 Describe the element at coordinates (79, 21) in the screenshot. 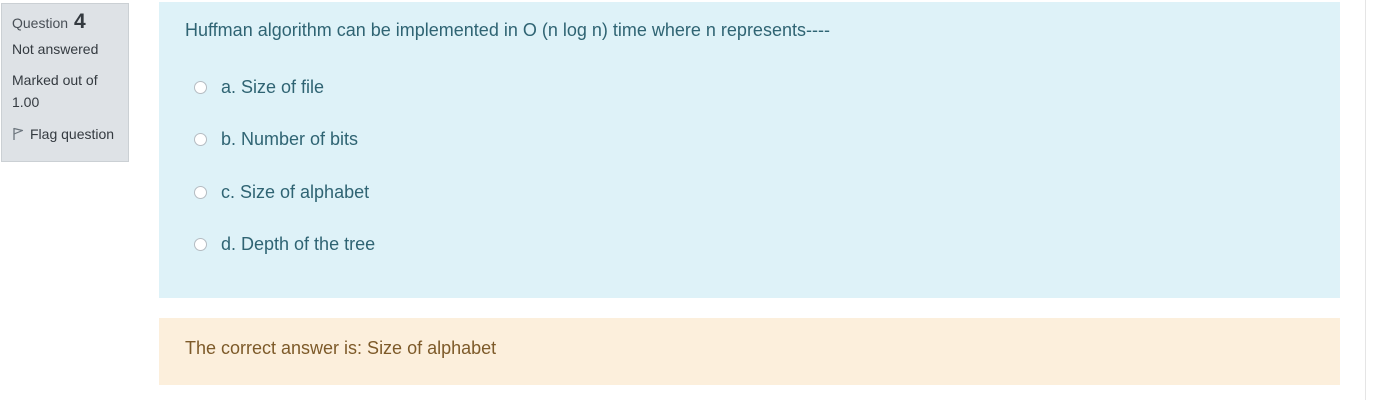

I see `question-number-value: 4` at that location.